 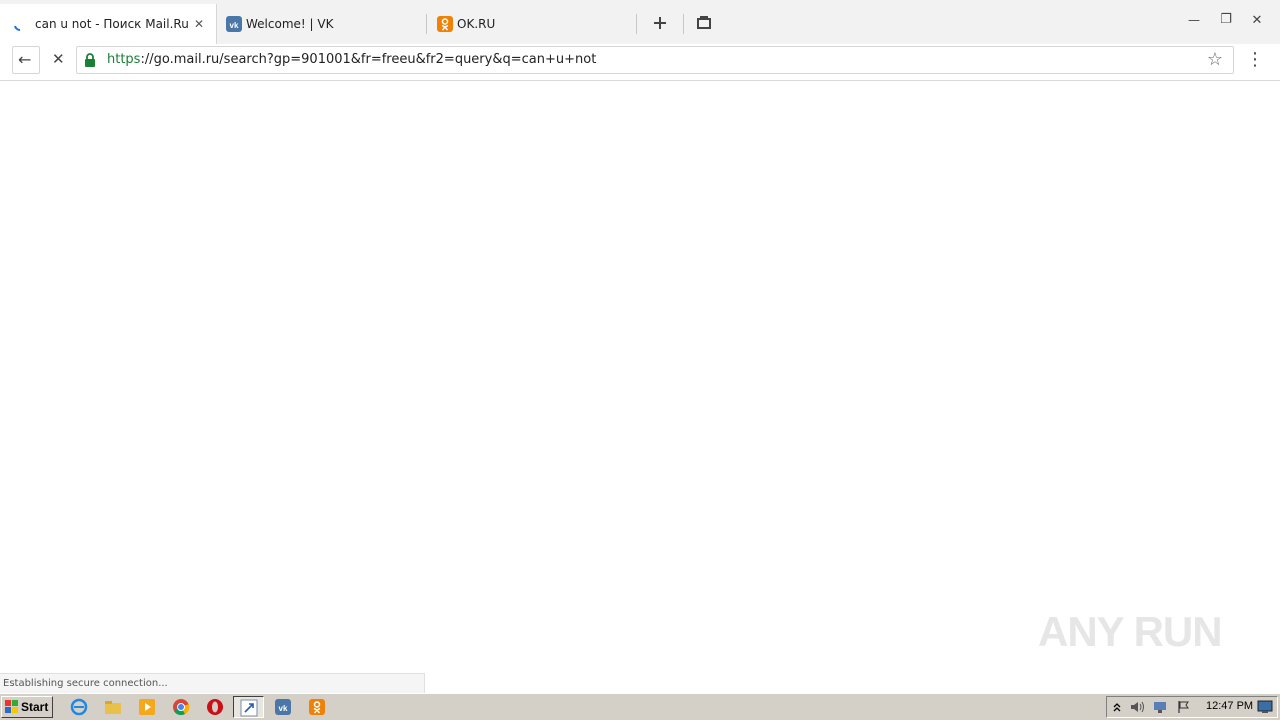 I want to click on stop-button: ✕, so click(x=59, y=60).